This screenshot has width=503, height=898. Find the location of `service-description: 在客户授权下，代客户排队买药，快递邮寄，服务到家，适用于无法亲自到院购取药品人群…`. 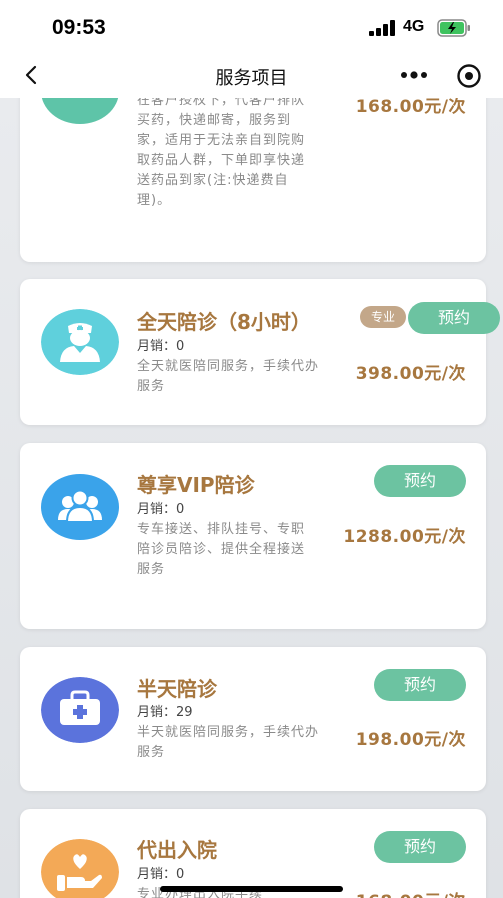

service-description: 在客户授权下，代客户排队买药，快递邮寄，服务到家，适用于无法亲自到院购取药品人群… is located at coordinates (221, 153).